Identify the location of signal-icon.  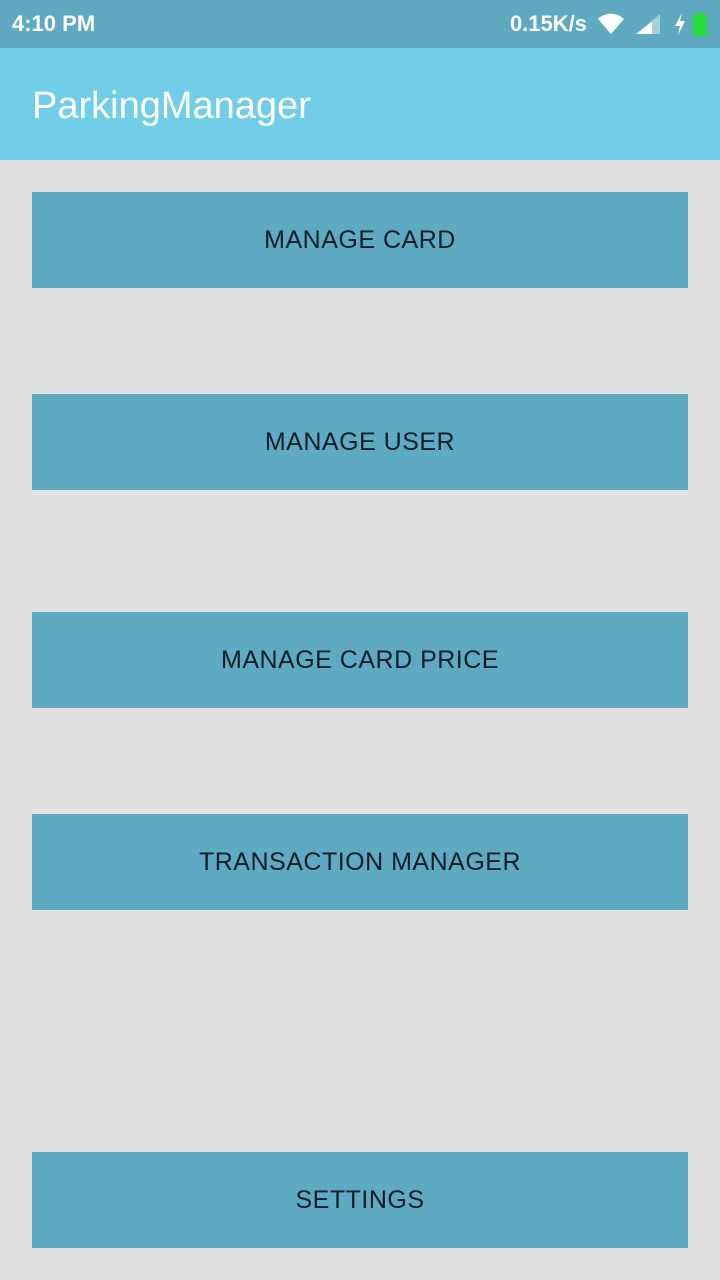
(648, 24).